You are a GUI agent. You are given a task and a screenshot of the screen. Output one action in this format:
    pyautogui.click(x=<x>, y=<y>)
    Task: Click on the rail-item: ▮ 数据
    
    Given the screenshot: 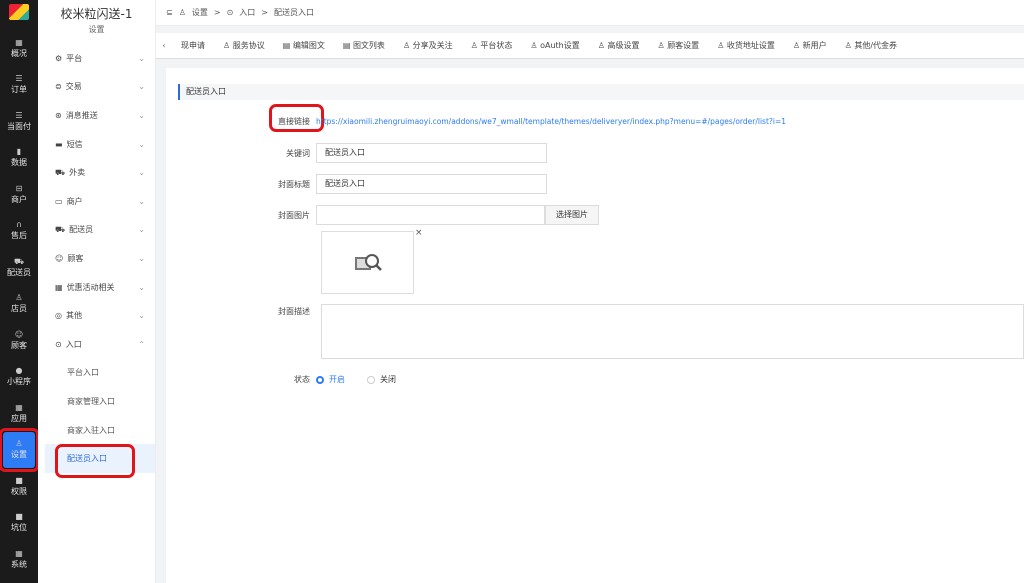 What is the action you would take?
    pyautogui.click(x=19, y=158)
    